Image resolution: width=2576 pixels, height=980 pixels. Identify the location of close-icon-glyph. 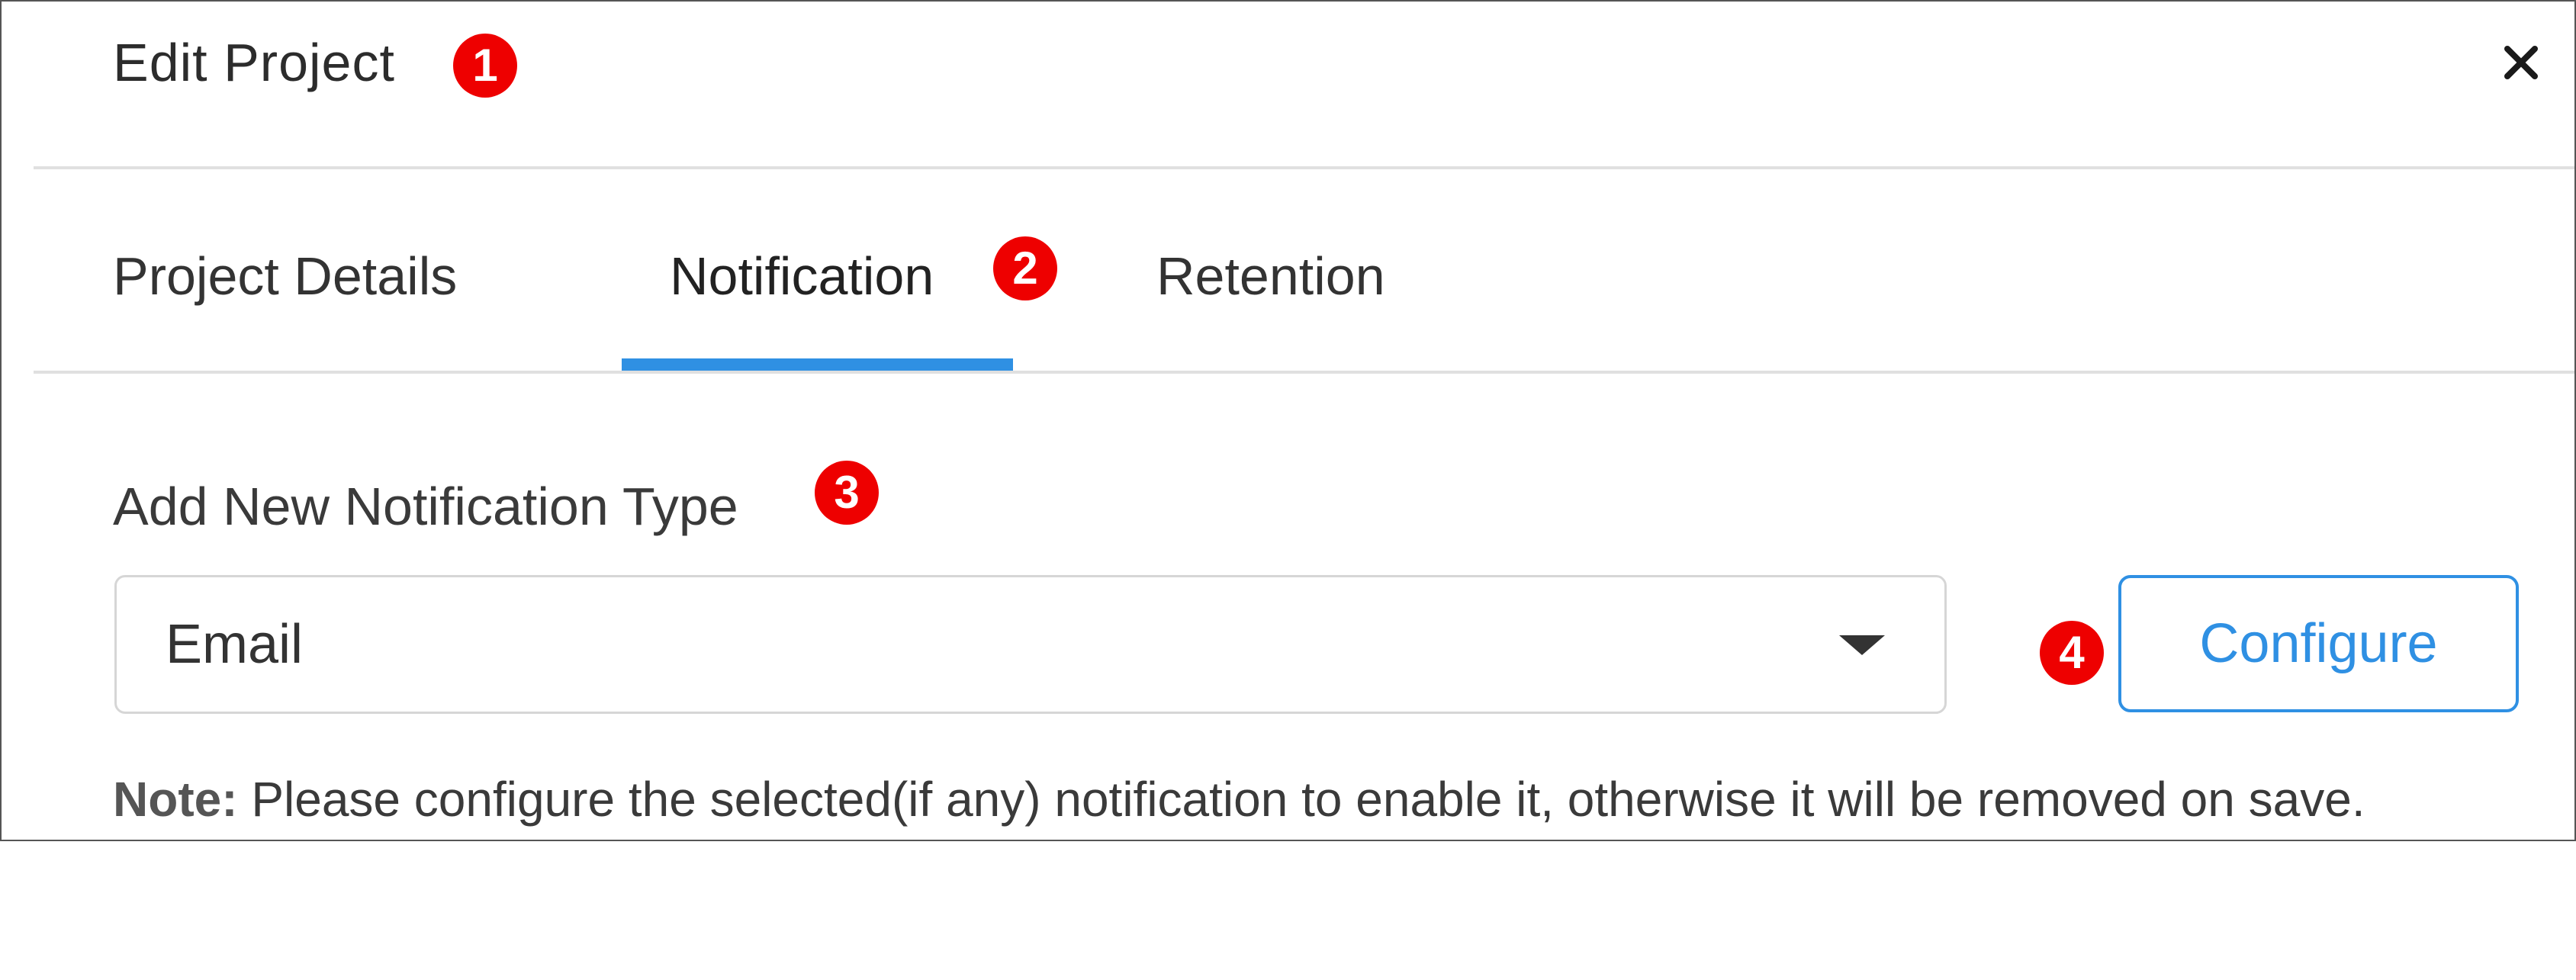
(2521, 63).